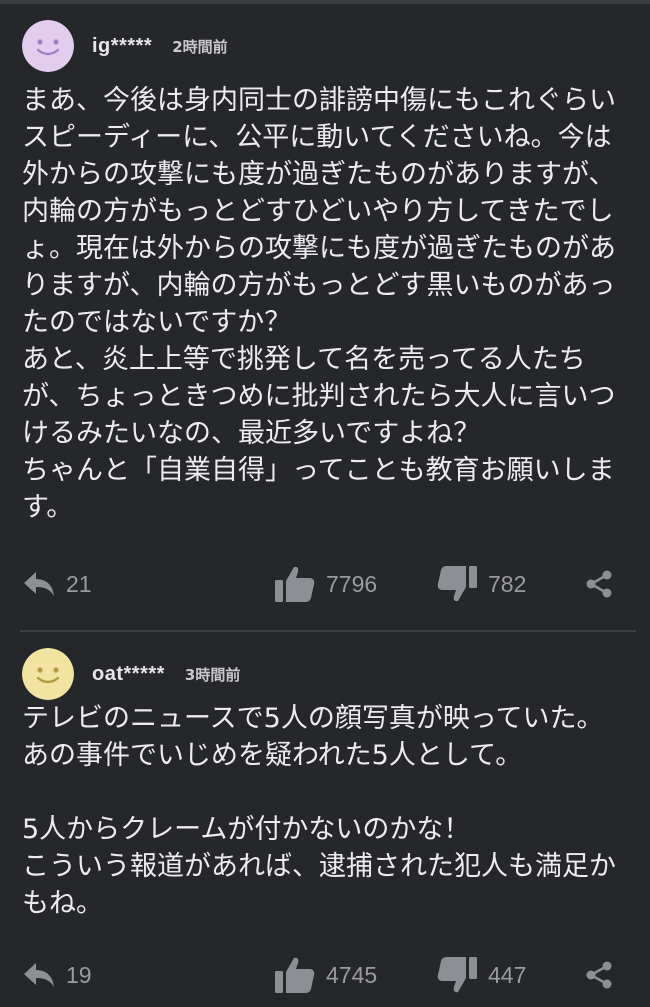 The width and height of the screenshot is (650, 1007). What do you see at coordinates (57, 584) in the screenshot?
I see `reply-button: 21` at bounding box center [57, 584].